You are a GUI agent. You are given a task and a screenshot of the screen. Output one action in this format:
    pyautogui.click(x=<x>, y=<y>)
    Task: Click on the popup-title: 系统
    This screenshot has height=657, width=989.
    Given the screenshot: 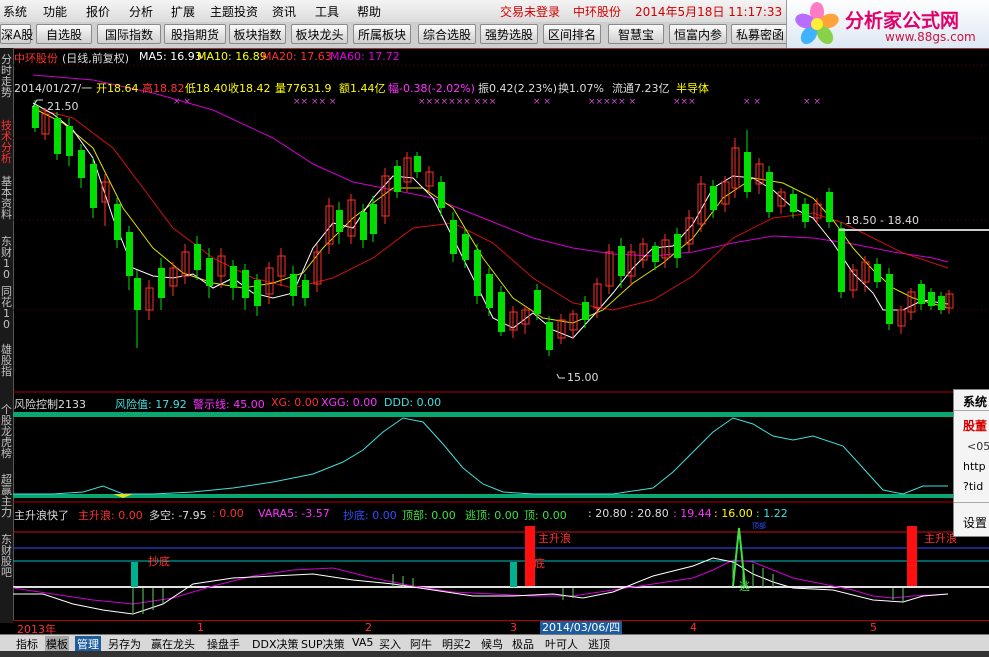 What is the action you would take?
    pyautogui.click(x=975, y=402)
    